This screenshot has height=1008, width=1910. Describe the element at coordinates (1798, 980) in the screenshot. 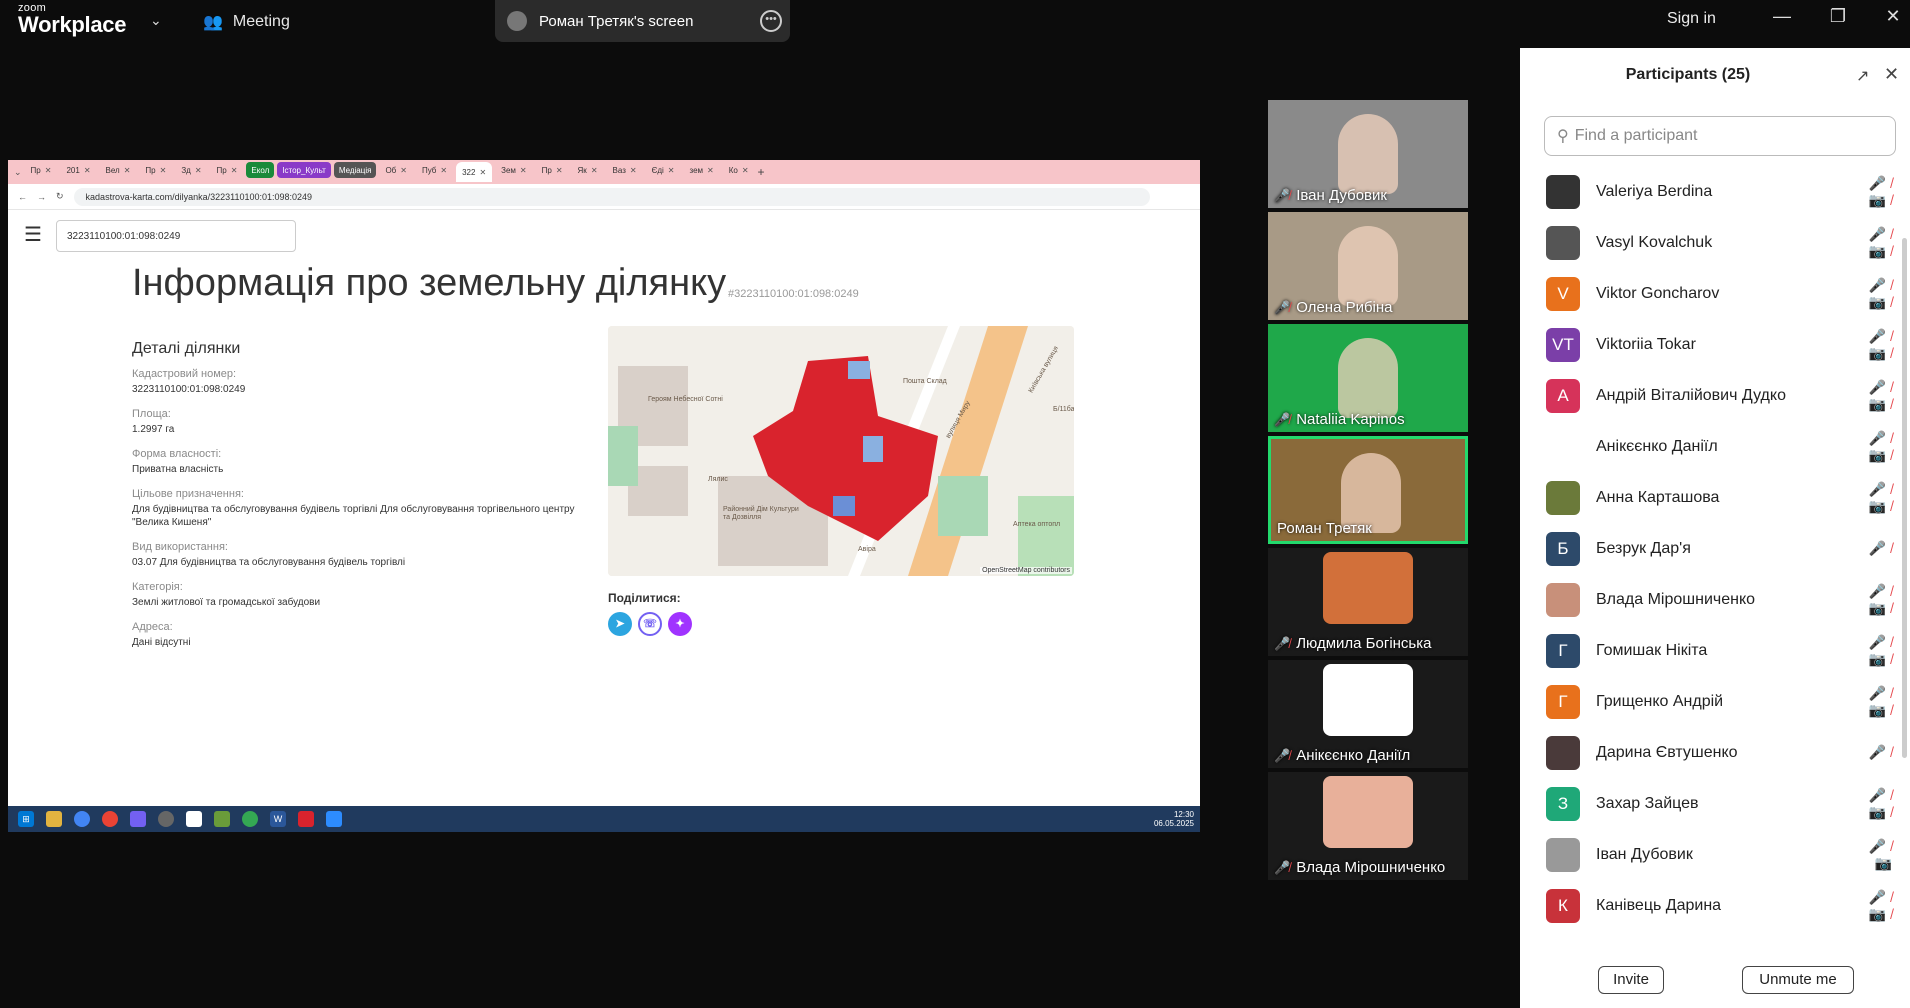

I see `unmute-me-button: Unmute me` at that location.